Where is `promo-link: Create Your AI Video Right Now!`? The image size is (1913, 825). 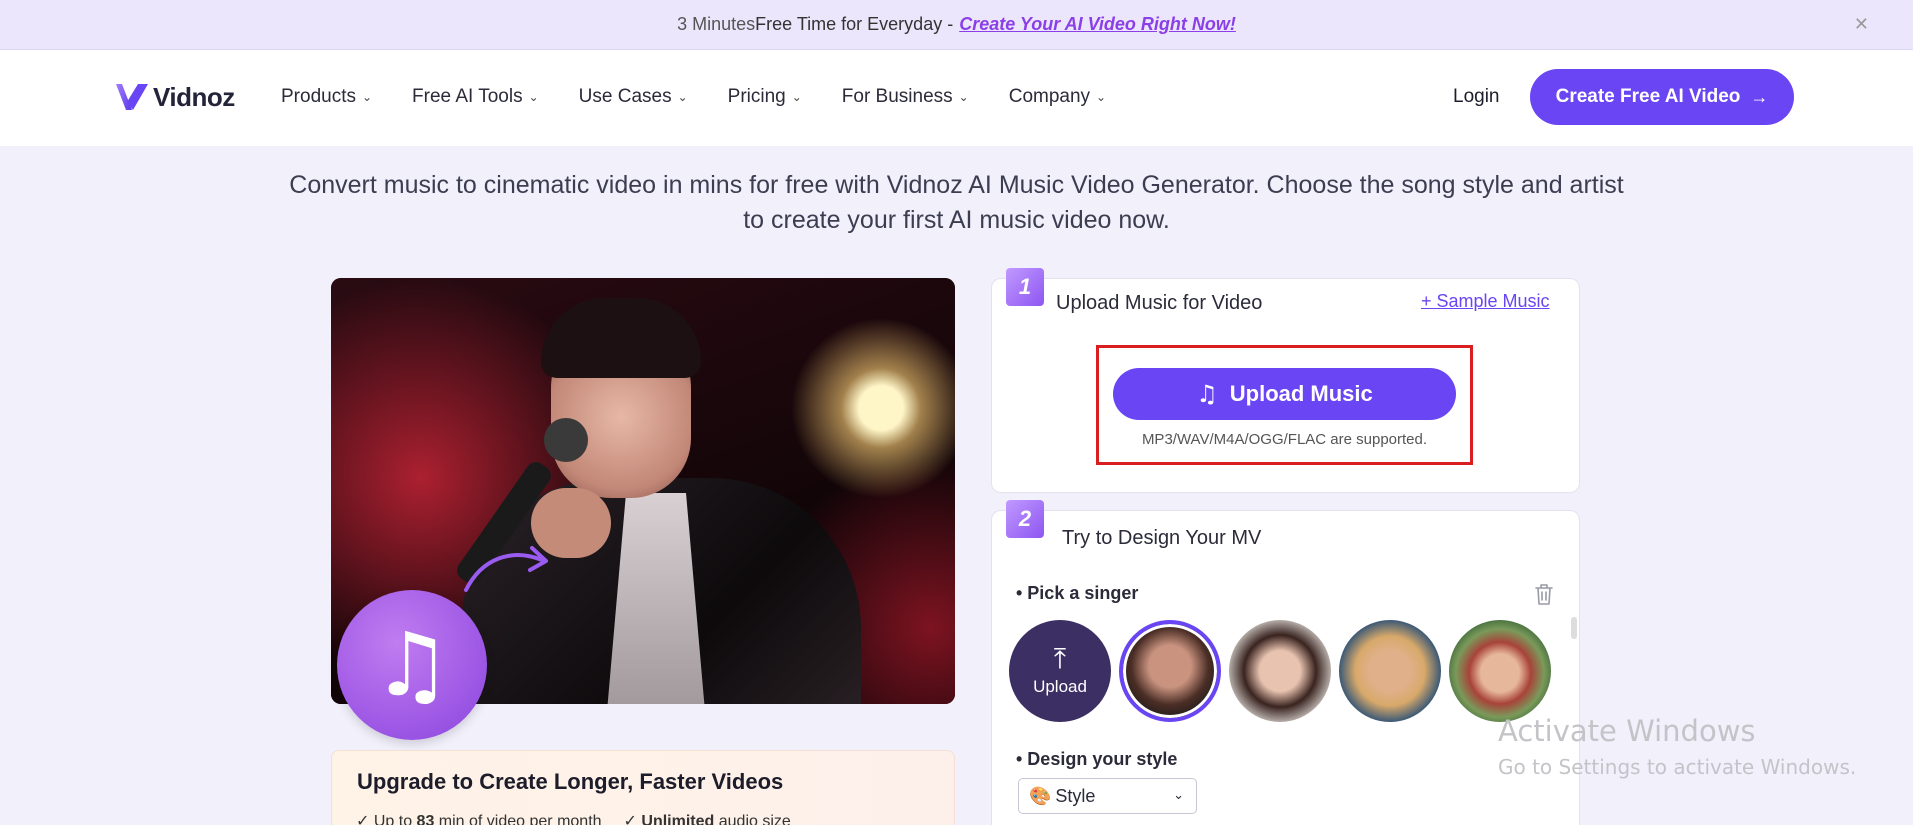
promo-link: Create Your AI Video Right Now! is located at coordinates (1097, 24).